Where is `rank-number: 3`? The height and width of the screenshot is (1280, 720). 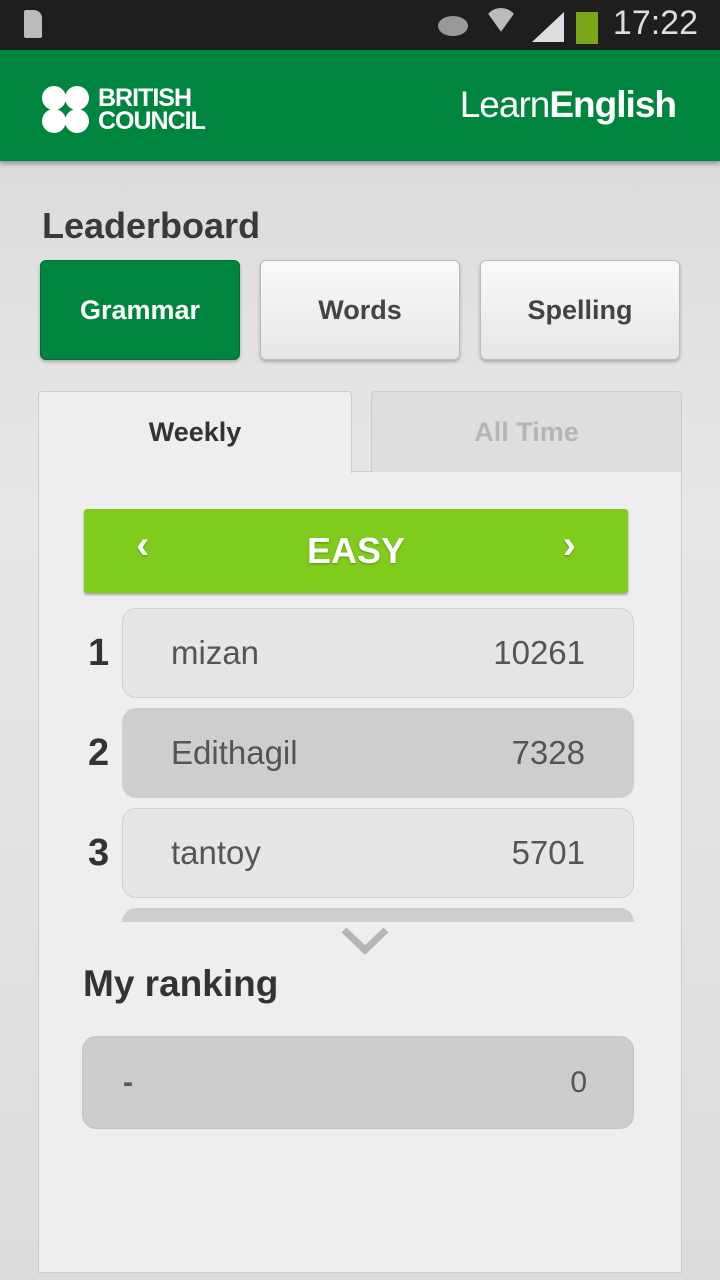
rank-number: 3 is located at coordinates (99, 853).